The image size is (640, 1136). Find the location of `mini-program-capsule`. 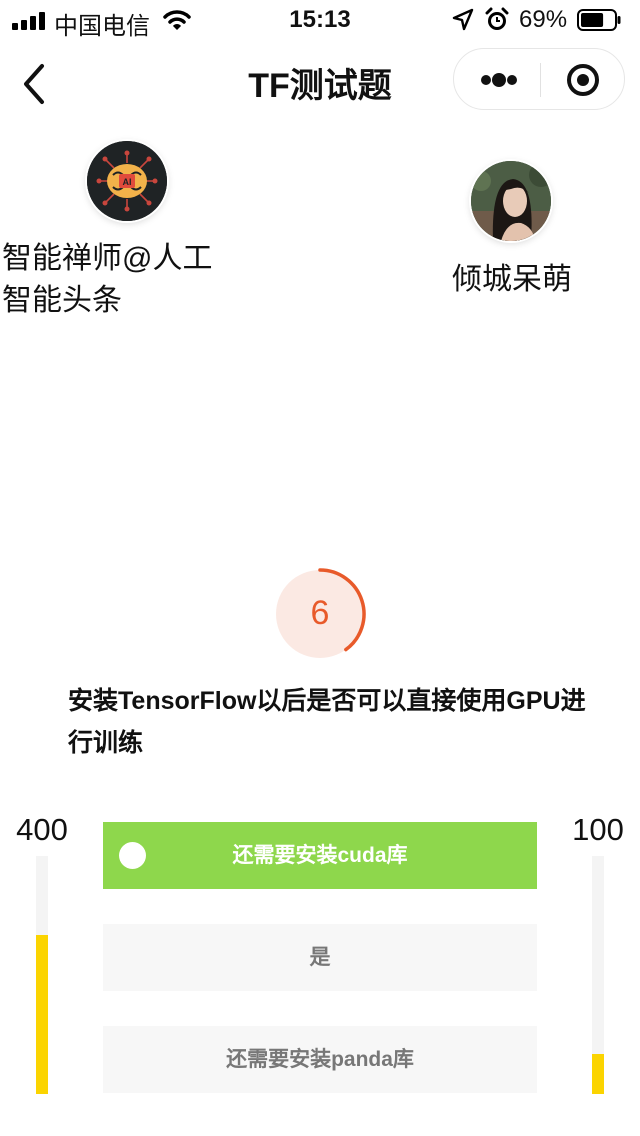

mini-program-capsule is located at coordinates (539, 79).